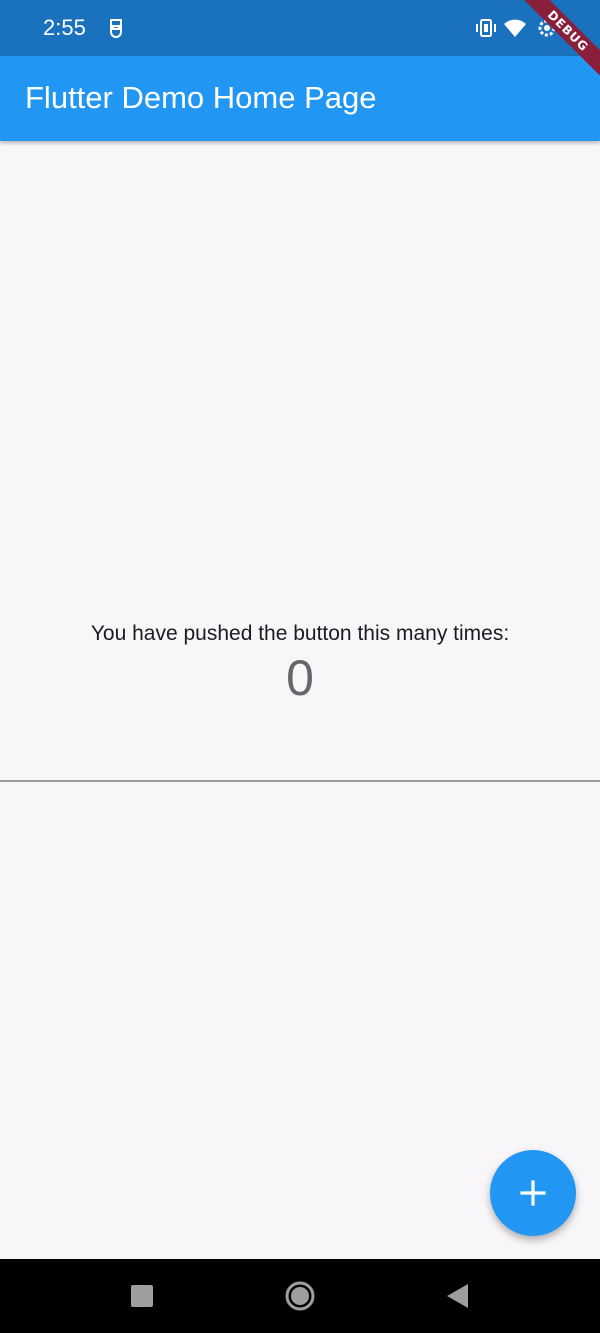 Image resolution: width=600 pixels, height=1333 pixels. I want to click on recents-square-icon, so click(142, 1296).